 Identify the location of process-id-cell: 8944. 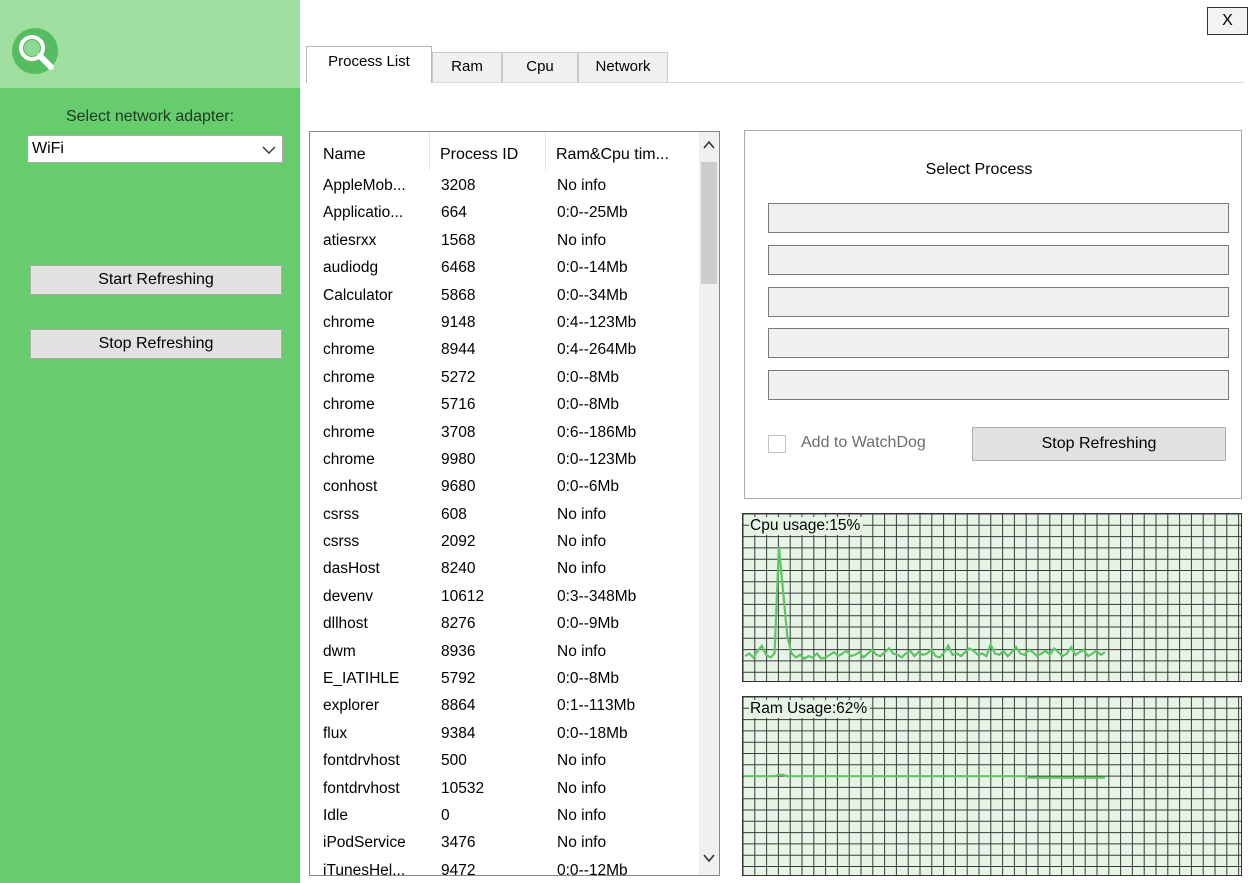
(458, 350).